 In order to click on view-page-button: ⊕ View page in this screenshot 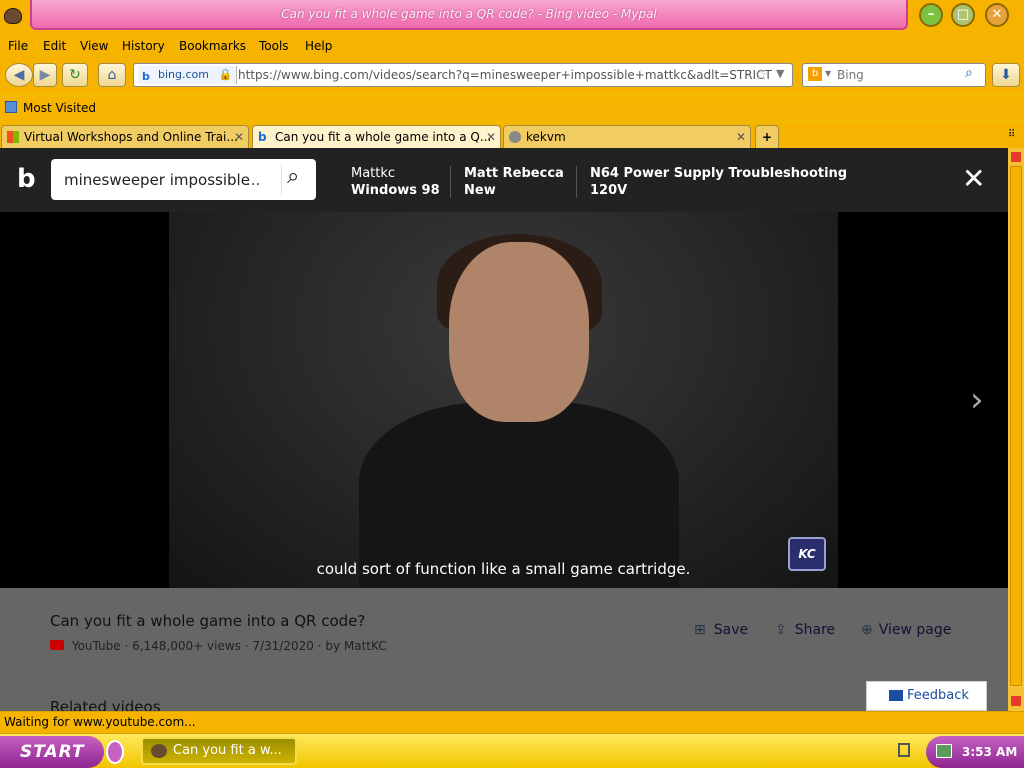, I will do `click(906, 630)`.